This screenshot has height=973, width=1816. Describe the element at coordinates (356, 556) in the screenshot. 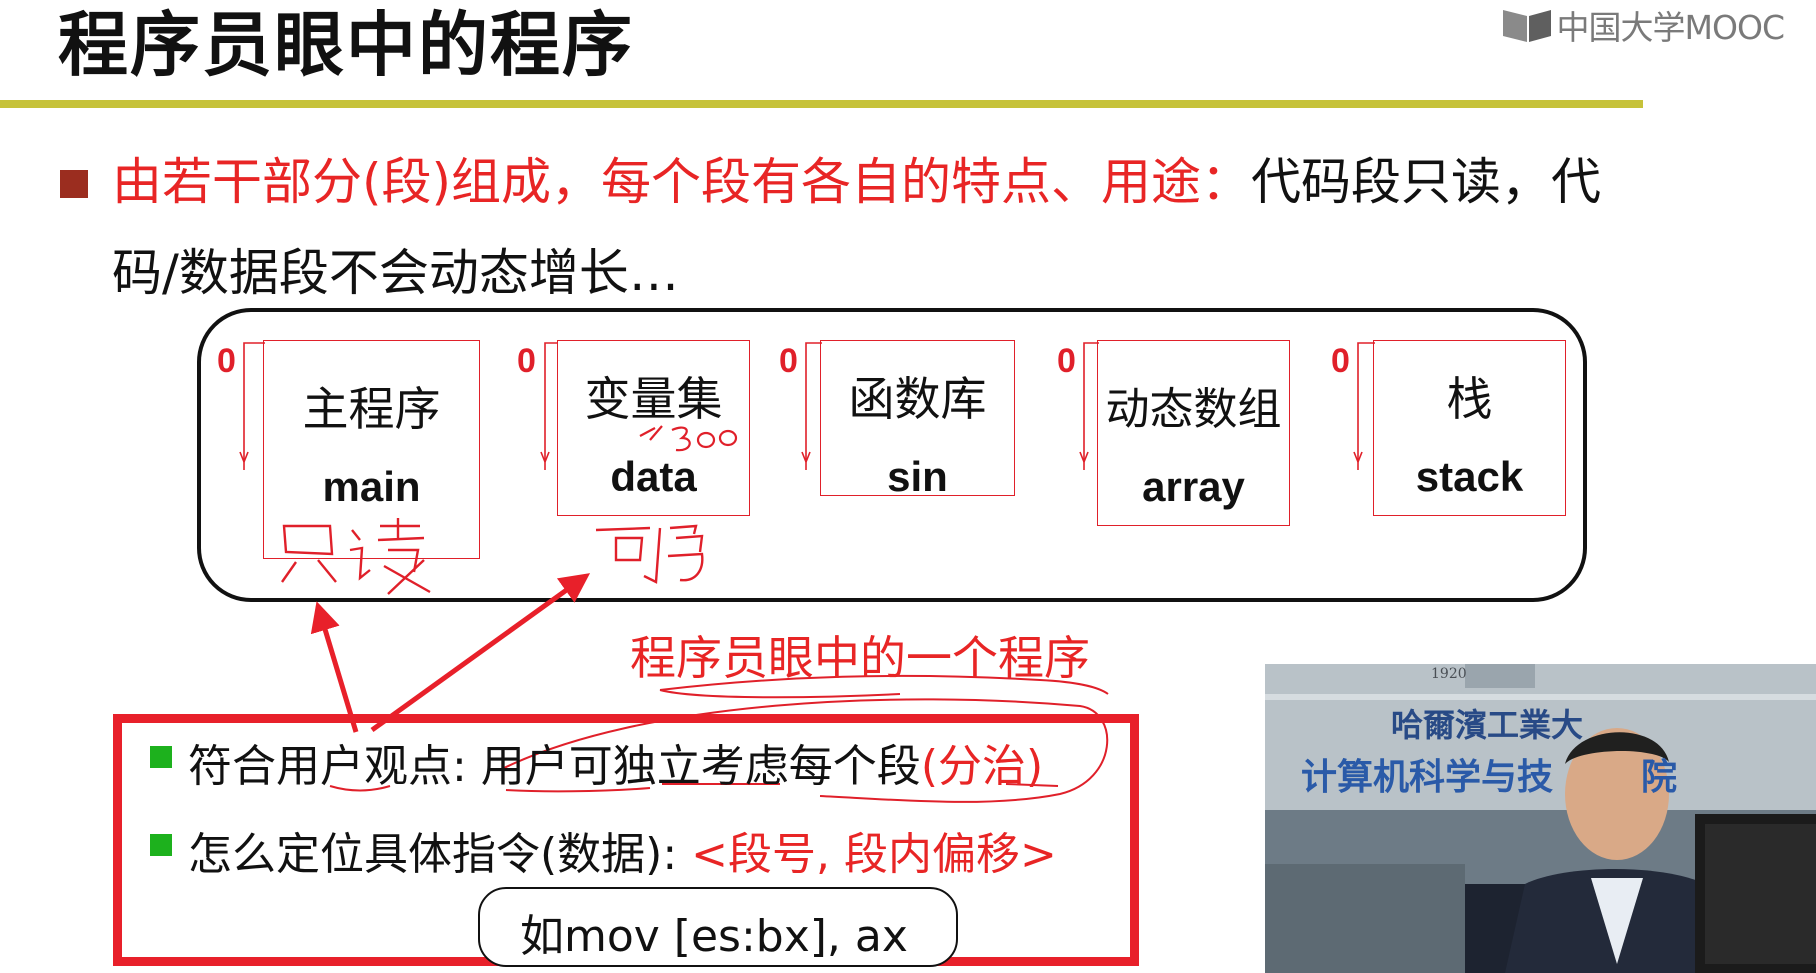

I see `handwritten-readonly-note` at that location.